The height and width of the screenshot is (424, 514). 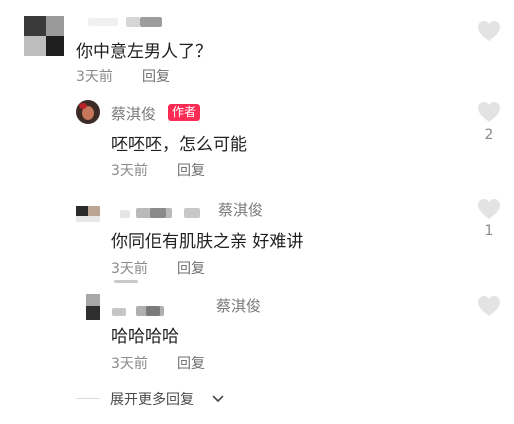 I want to click on like-count: 1, so click(x=489, y=231).